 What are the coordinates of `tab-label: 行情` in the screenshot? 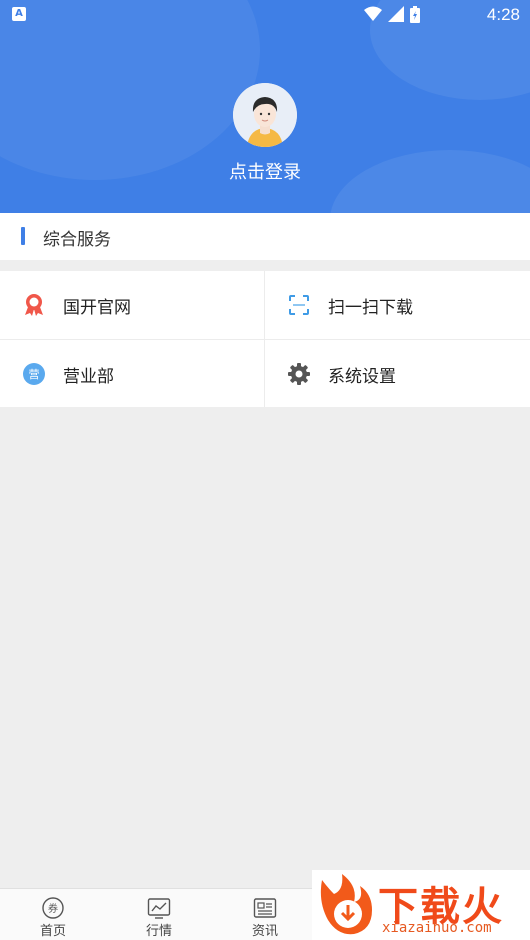 It's located at (158, 931).